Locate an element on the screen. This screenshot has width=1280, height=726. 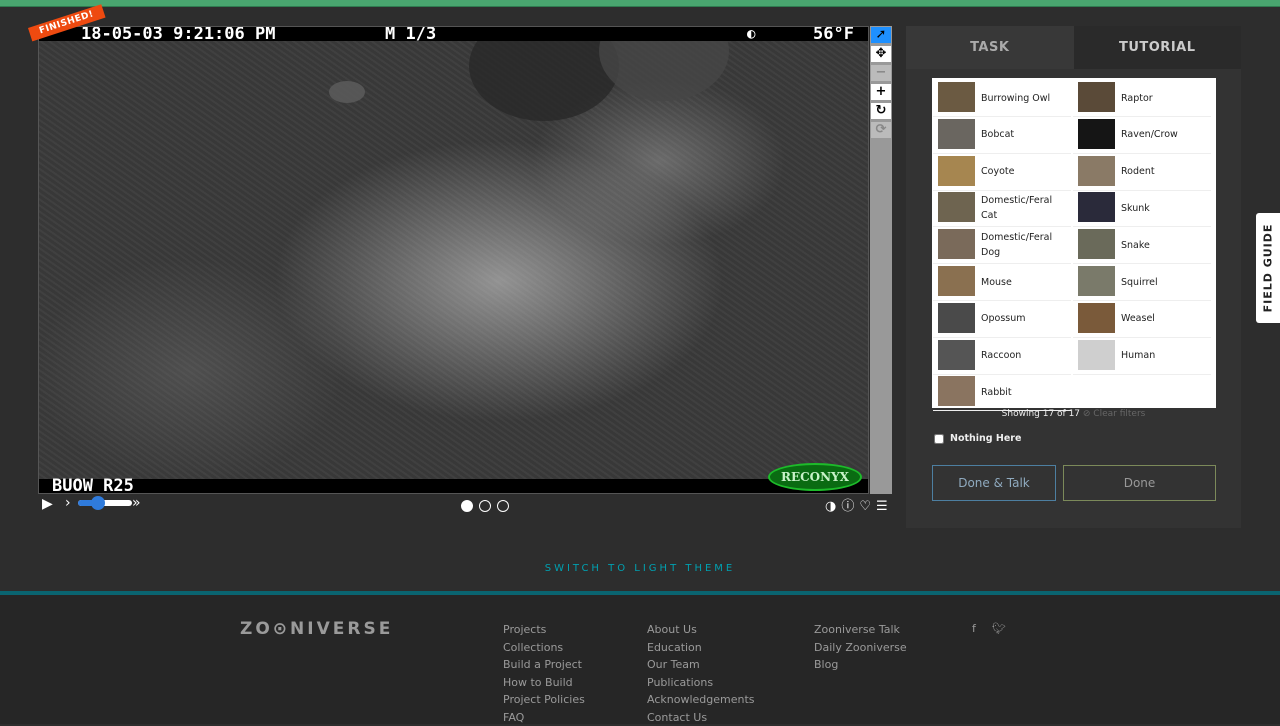
species-label: Opossum is located at coordinates (1026, 319).